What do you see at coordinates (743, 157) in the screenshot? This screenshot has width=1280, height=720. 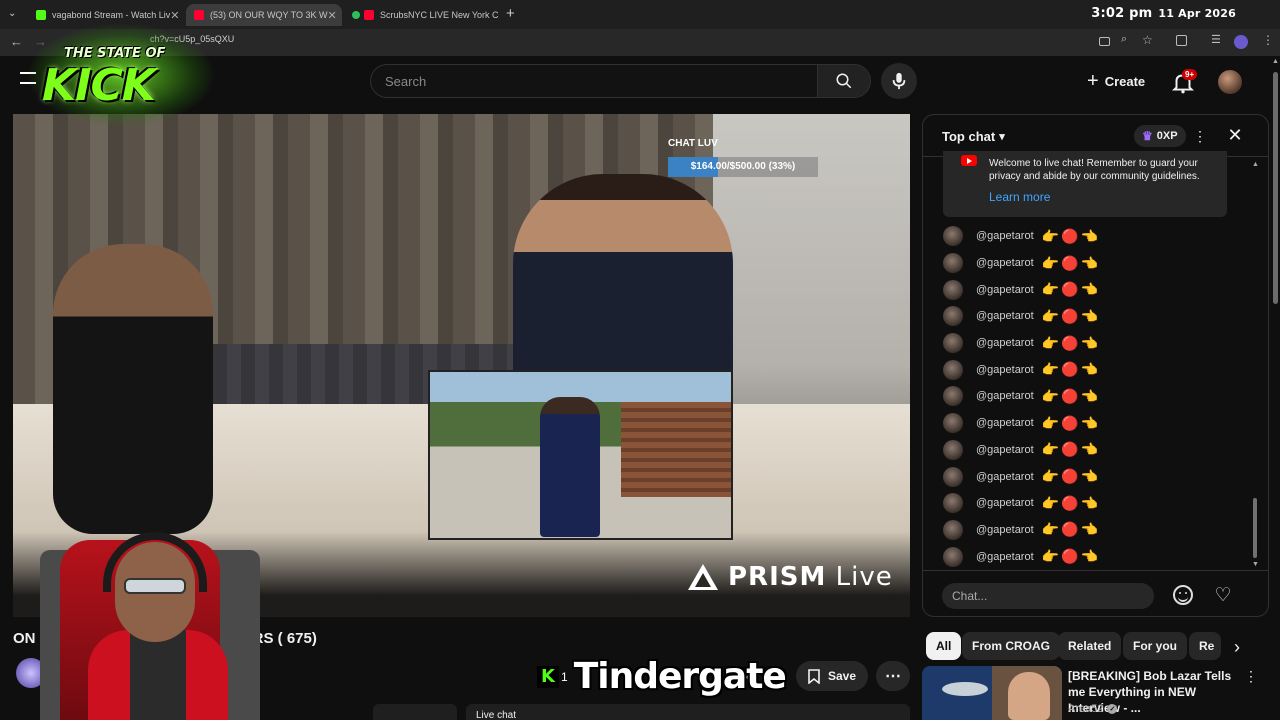 I see `chat-luv-widget: CHAT LUV $164.00/$500.00 (33%)` at bounding box center [743, 157].